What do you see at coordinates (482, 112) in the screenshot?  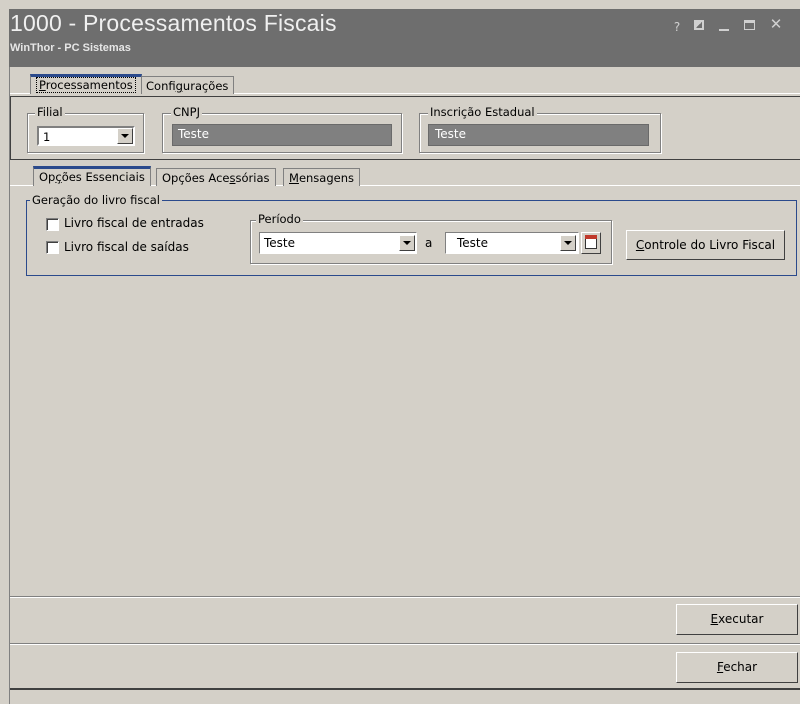 I see `inscricao-label: Inscrição Estadual` at bounding box center [482, 112].